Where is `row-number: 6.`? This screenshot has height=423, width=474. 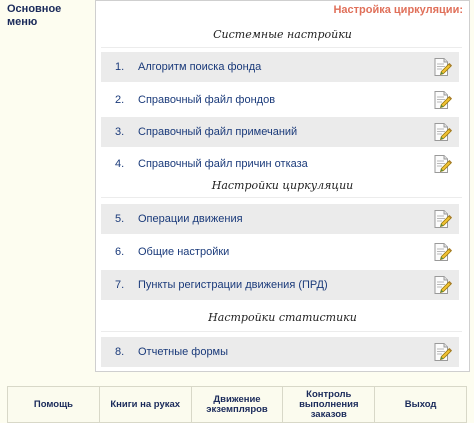 row-number: 6. is located at coordinates (120, 252).